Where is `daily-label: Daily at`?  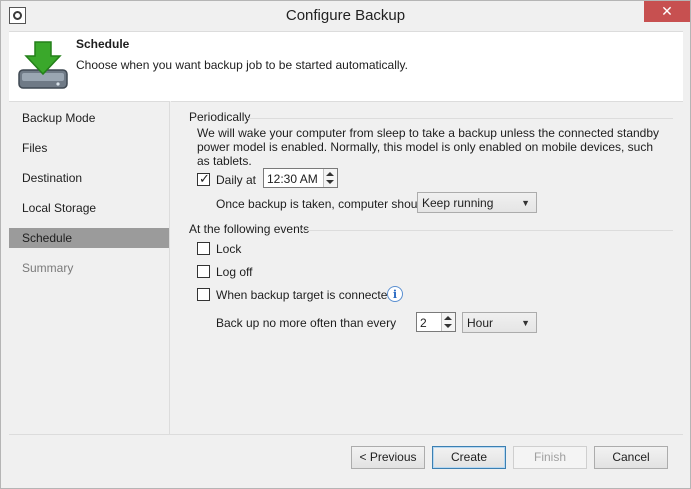
daily-label: Daily at is located at coordinates (236, 180).